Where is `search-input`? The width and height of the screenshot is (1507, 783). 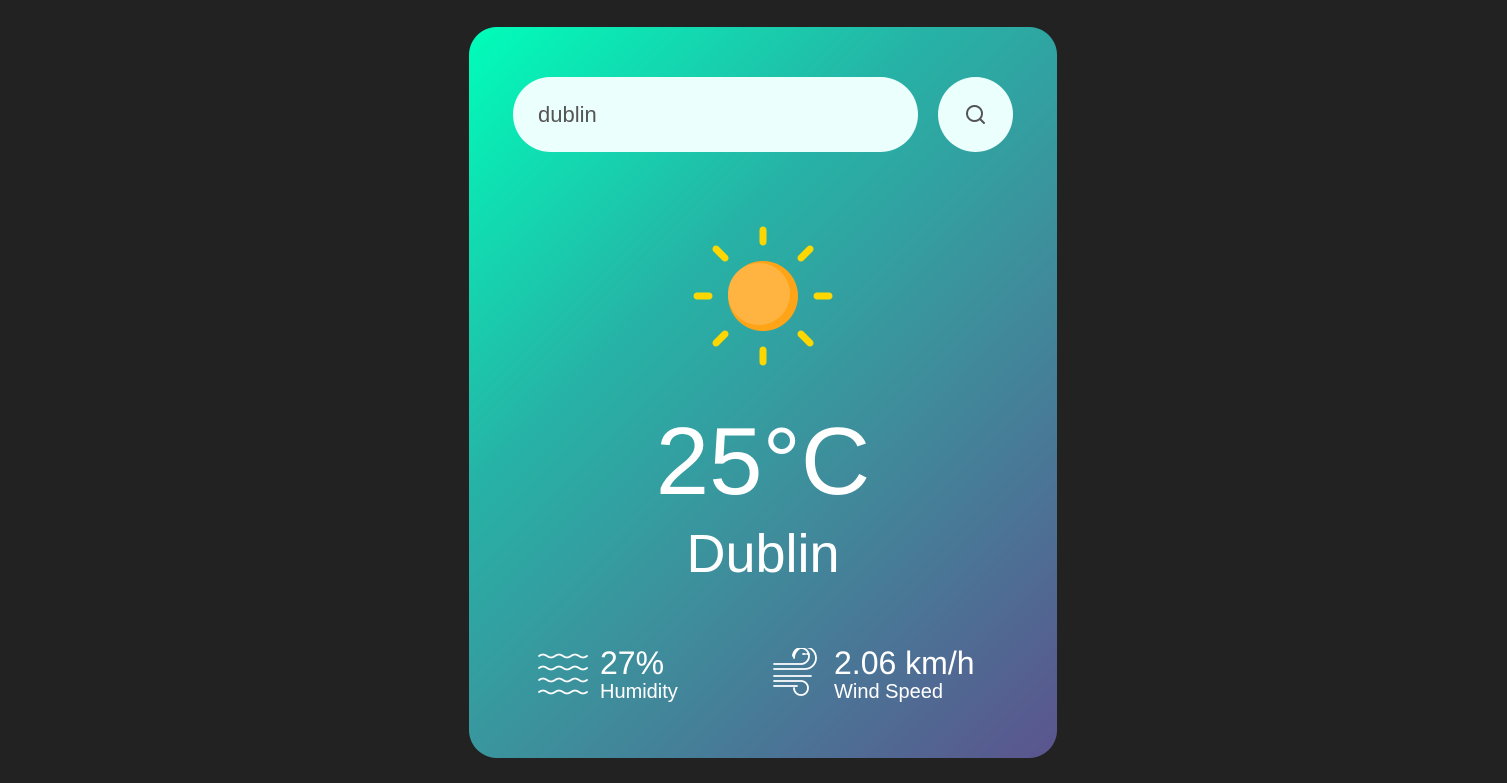 search-input is located at coordinates (715, 114).